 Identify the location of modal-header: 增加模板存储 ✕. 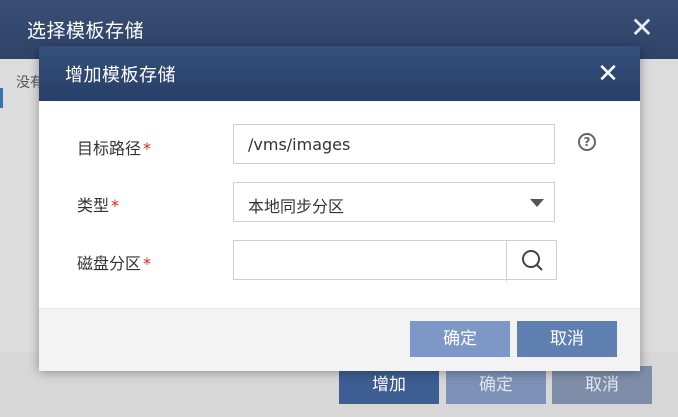
(339, 73).